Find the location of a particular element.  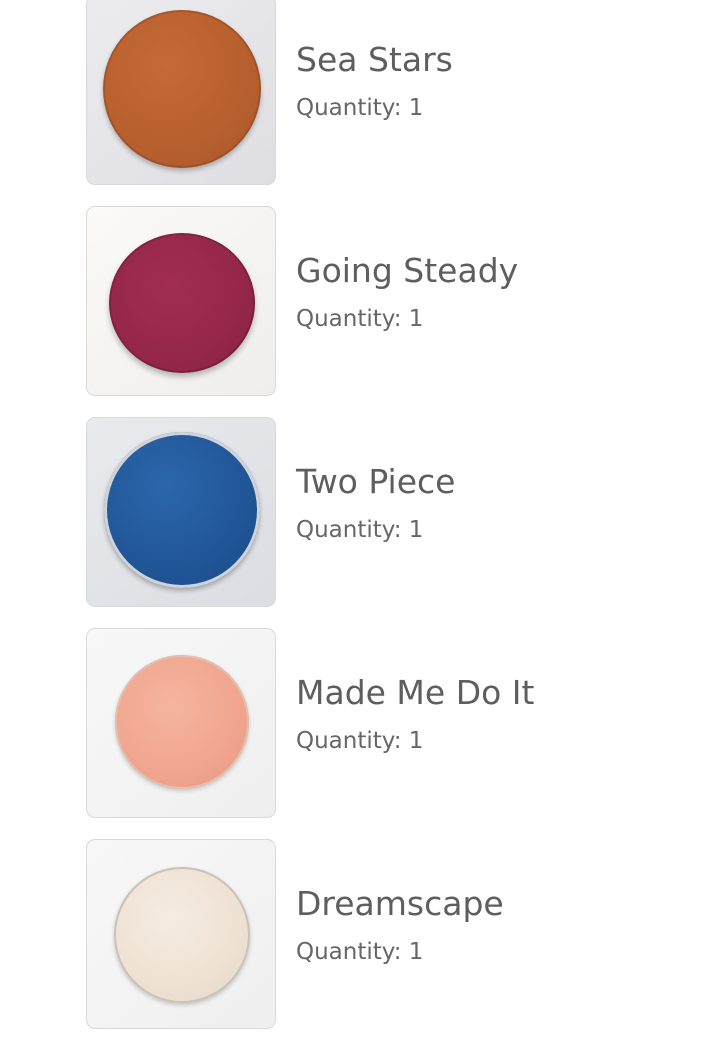

product-info: Two Piece Quantity: 1 is located at coordinates (375, 503).